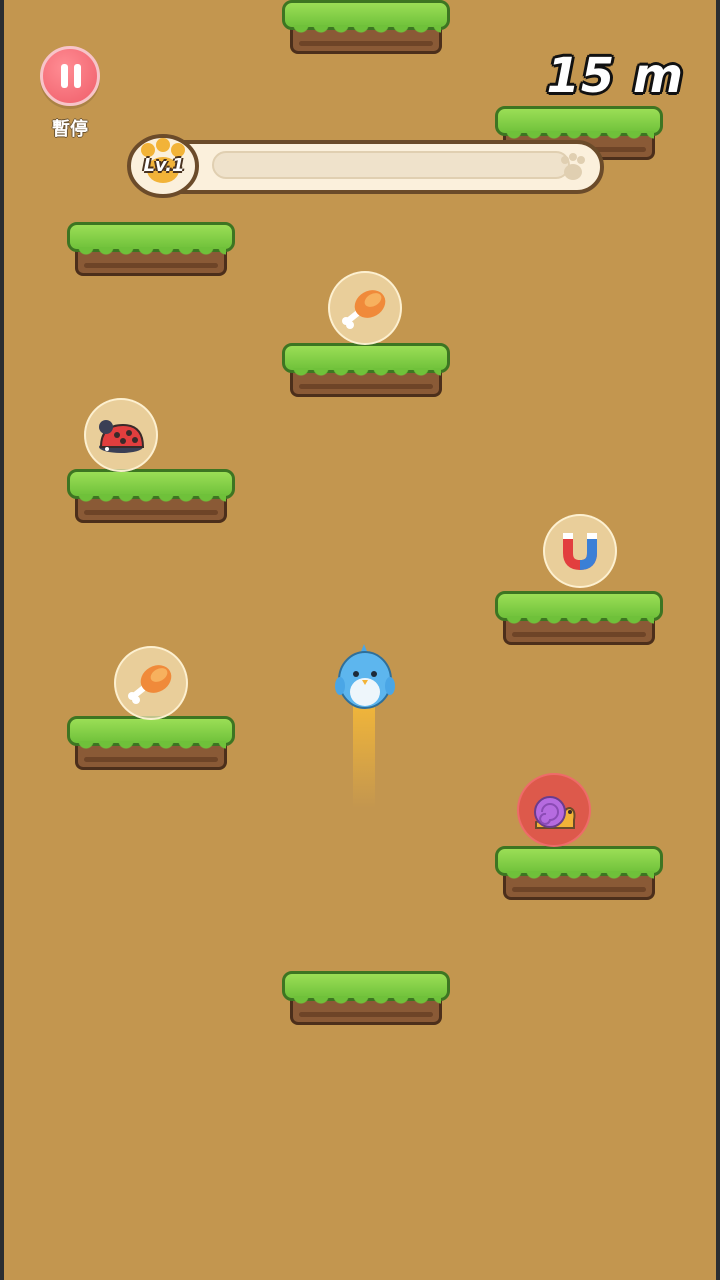 The image size is (720, 1280). I want to click on level-label: Lv.1, so click(164, 165).